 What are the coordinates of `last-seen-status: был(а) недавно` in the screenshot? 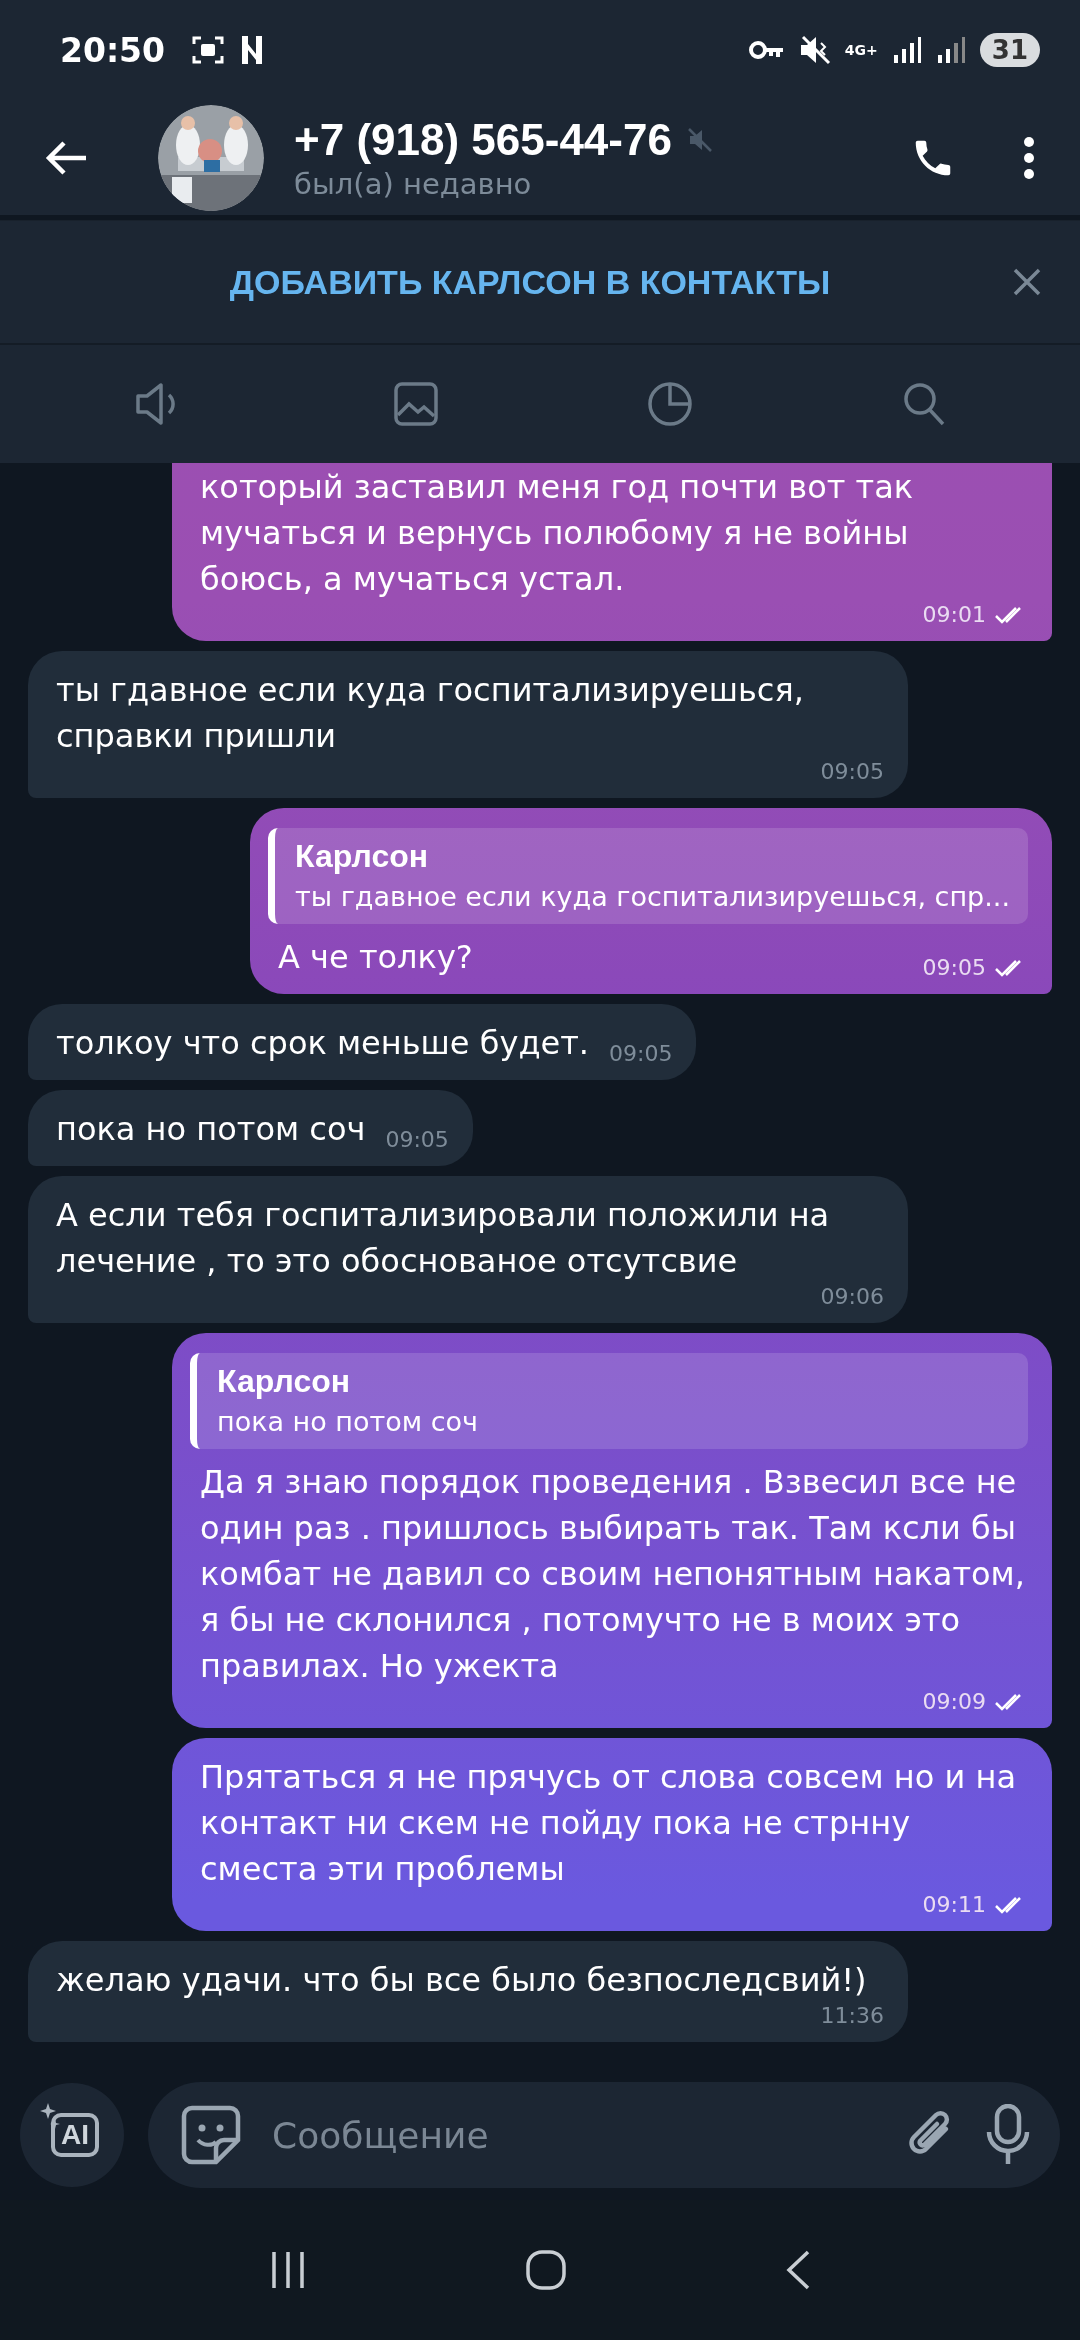 It's located at (413, 183).